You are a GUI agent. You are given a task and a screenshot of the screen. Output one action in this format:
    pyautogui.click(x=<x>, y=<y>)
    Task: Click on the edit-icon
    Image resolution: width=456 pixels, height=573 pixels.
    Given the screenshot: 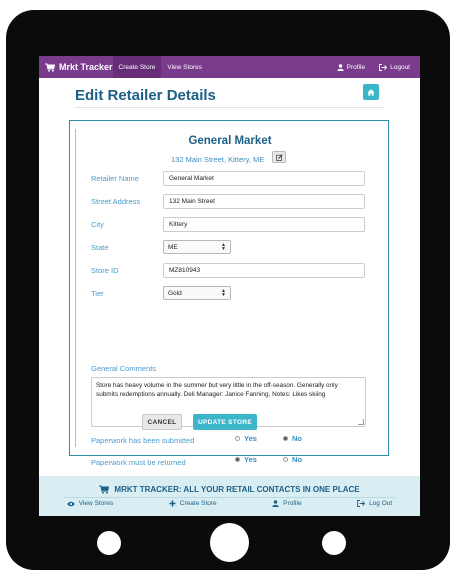 What is the action you would take?
    pyautogui.click(x=279, y=157)
    